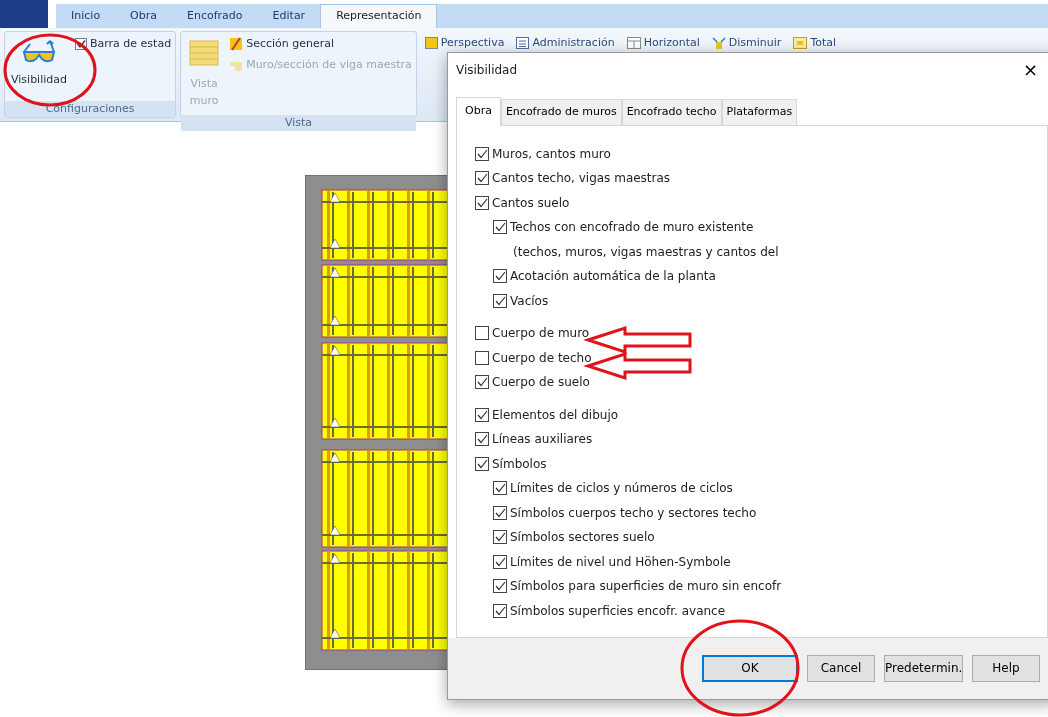 This screenshot has height=717, width=1048. Describe the element at coordinates (646, 587) in the screenshot. I see `checkbox-label: Símbolos para superficies de muro sin encofr` at that location.